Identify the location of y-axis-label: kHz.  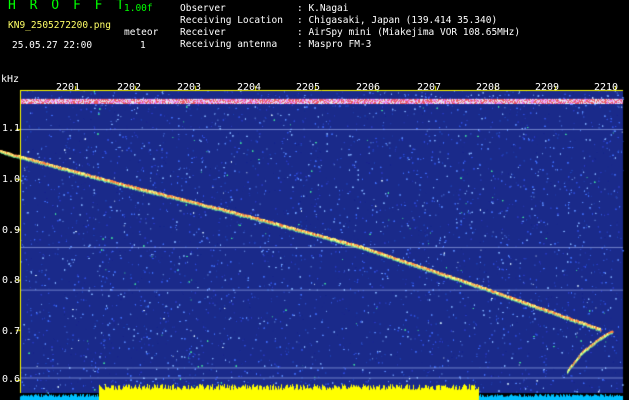
(10, 79).